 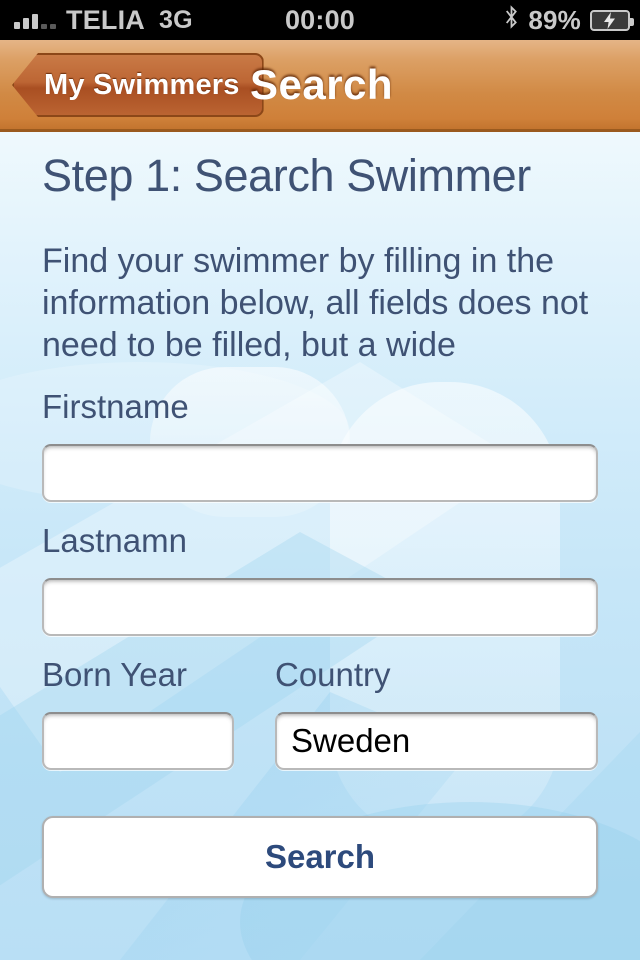 I want to click on search-button-label: Search, so click(x=320, y=856).